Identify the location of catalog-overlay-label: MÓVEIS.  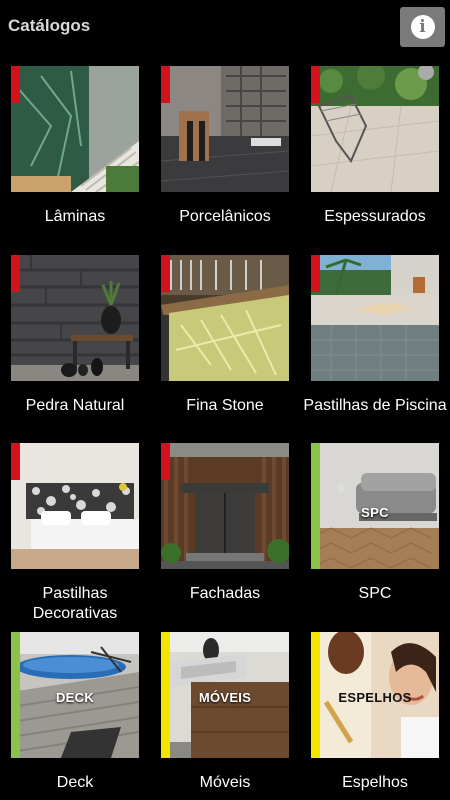
(225, 697).